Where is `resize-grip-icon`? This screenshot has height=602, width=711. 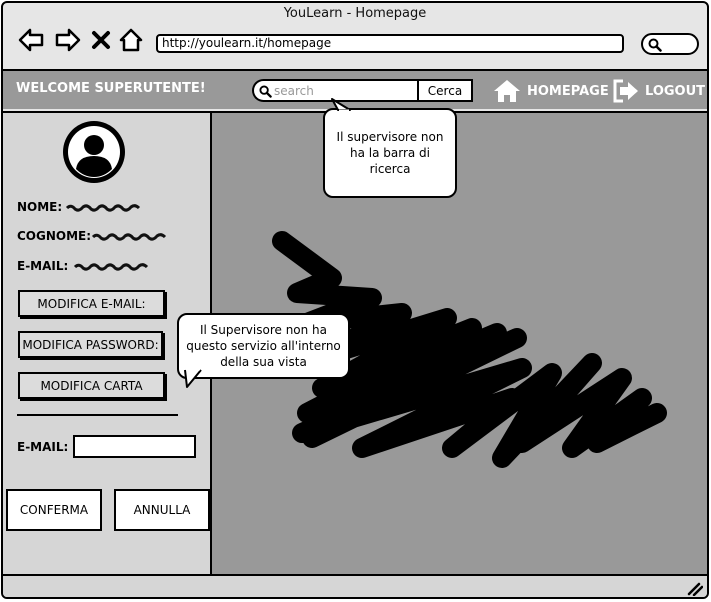 resize-grip-icon is located at coordinates (695, 589).